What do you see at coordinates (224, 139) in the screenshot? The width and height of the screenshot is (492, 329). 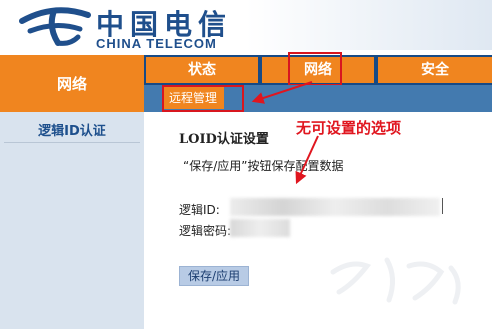 I see `section-title: LOID认证设置` at bounding box center [224, 139].